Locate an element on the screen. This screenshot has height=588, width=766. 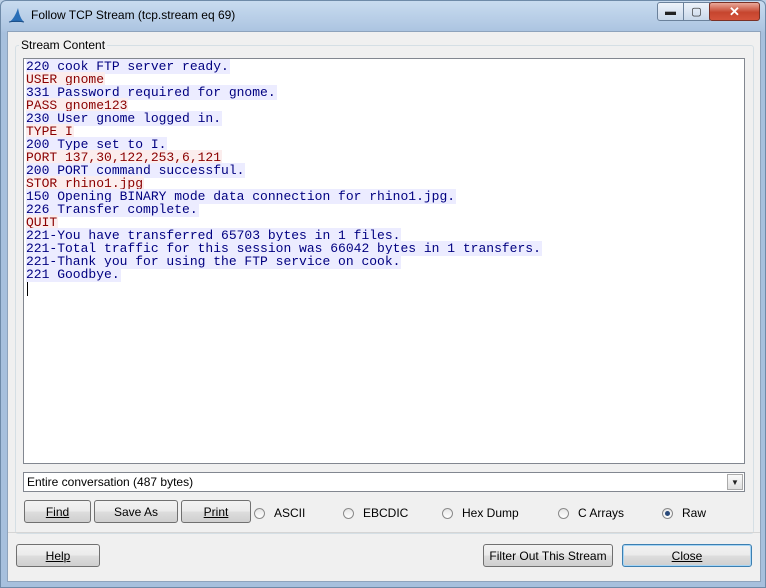
radio-raw is located at coordinates (667, 513).